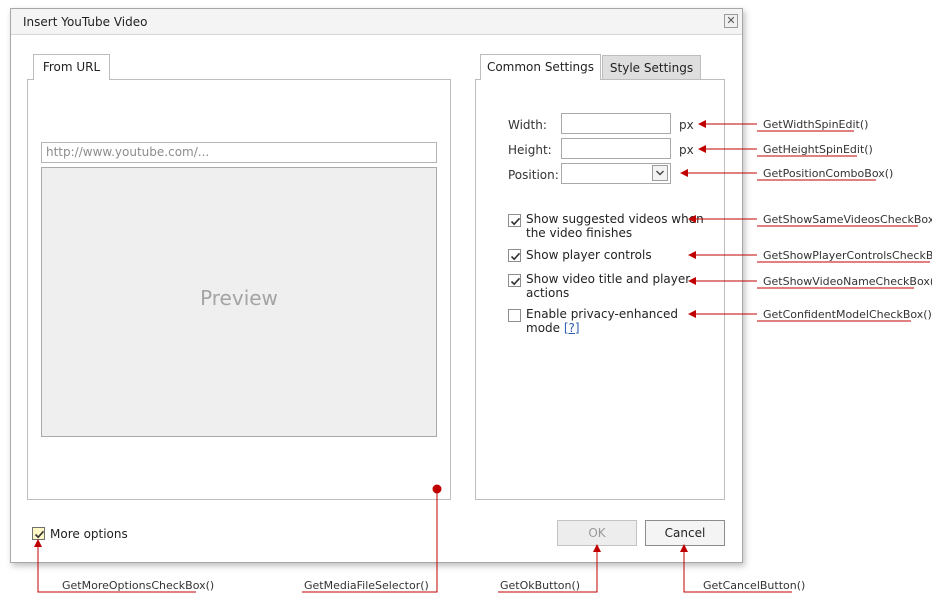 The image size is (932, 598). I want to click on callout-ok: GetOkButton(), so click(540, 585).